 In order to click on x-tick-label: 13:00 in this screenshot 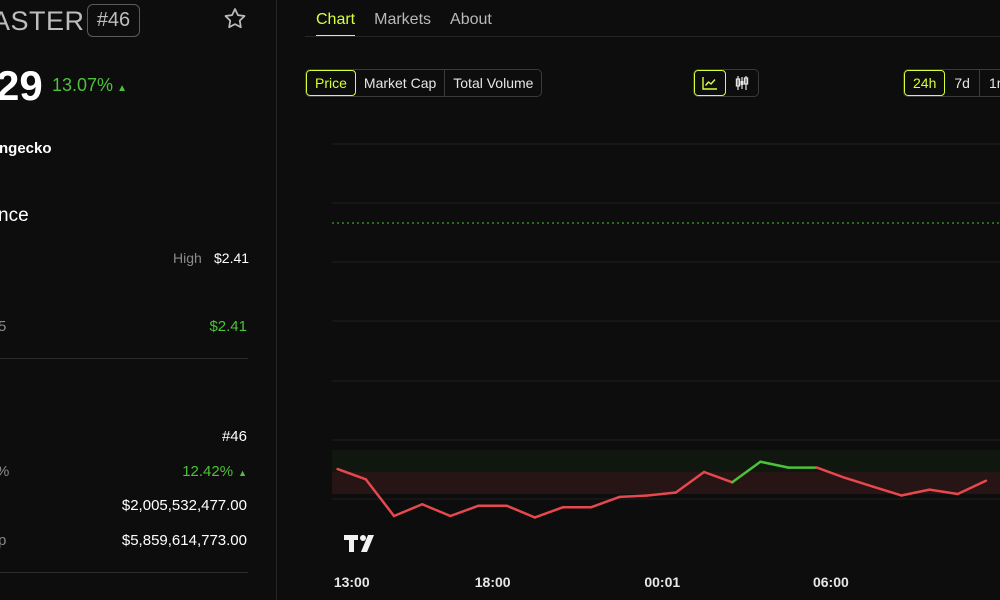, I will do `click(352, 582)`.